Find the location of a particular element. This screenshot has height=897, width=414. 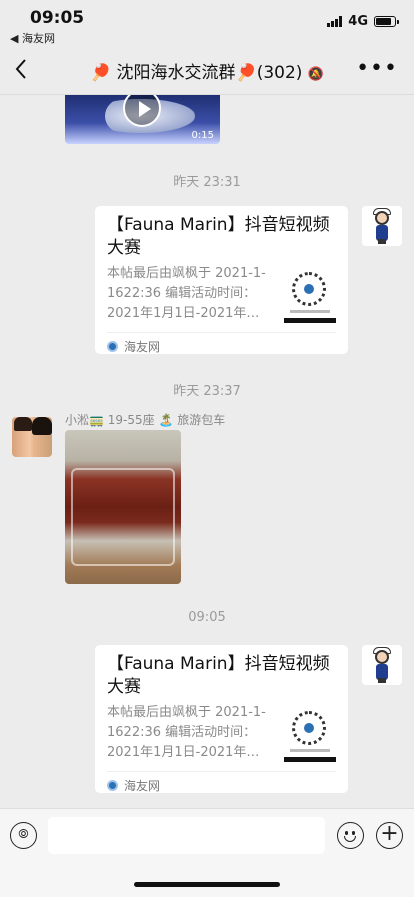

network-type: 4G is located at coordinates (358, 21).